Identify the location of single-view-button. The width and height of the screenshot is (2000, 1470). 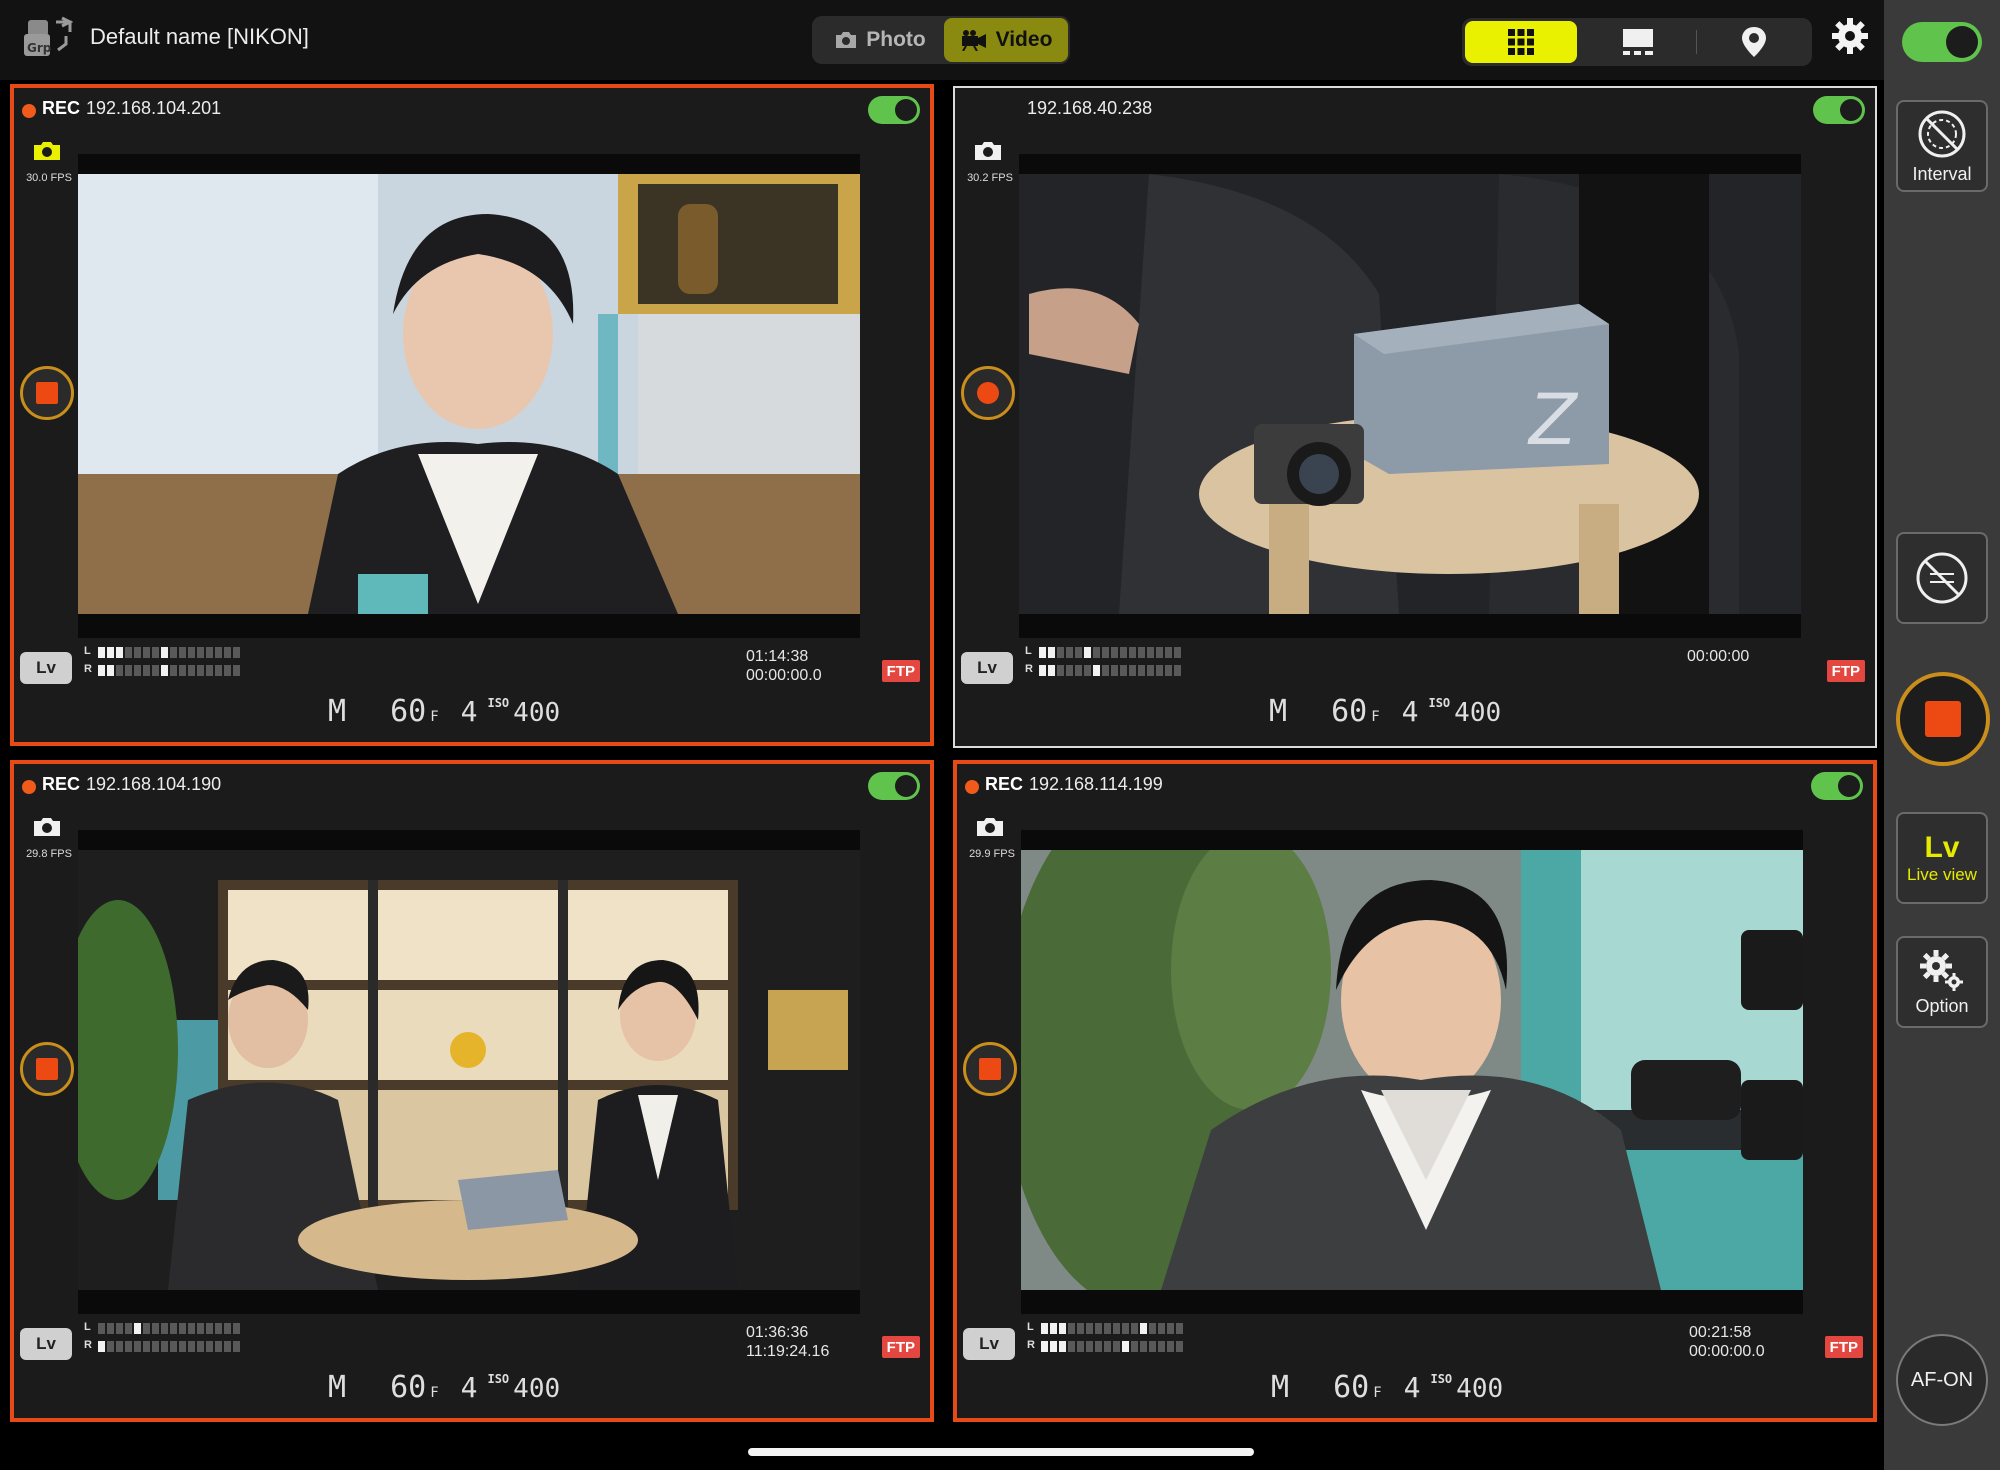
(1638, 42).